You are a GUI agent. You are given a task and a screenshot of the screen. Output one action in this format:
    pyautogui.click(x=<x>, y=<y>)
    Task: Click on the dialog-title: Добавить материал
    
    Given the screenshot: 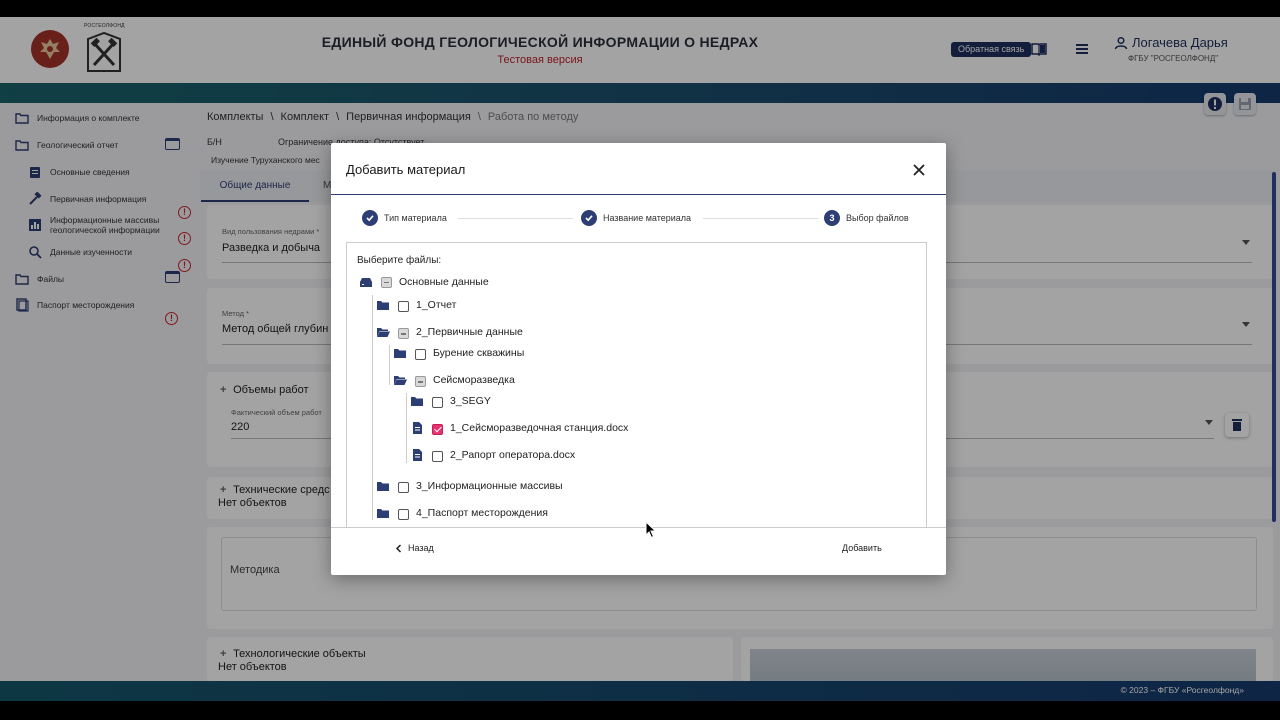 What is the action you would take?
    pyautogui.click(x=406, y=169)
    